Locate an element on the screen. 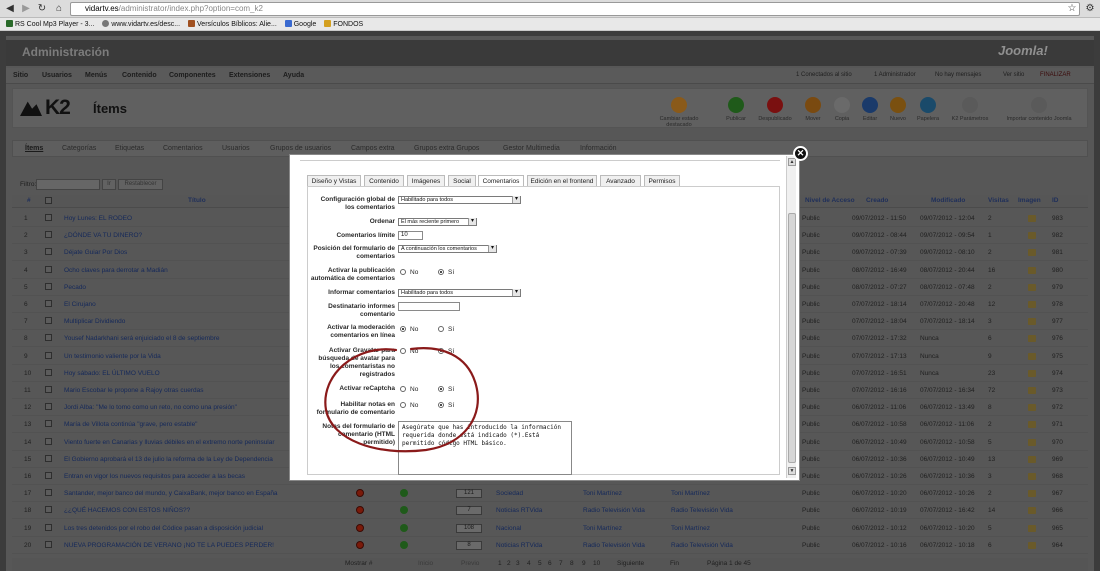 This screenshot has width=1100, height=571. order-input: 7 is located at coordinates (469, 511).